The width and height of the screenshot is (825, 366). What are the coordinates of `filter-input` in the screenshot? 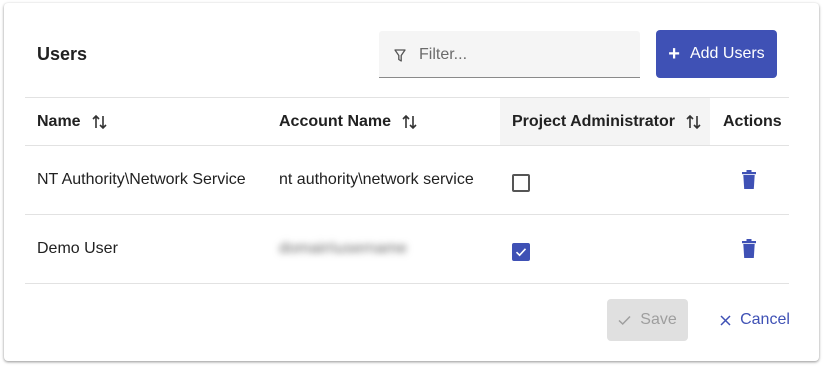 It's located at (519, 55).